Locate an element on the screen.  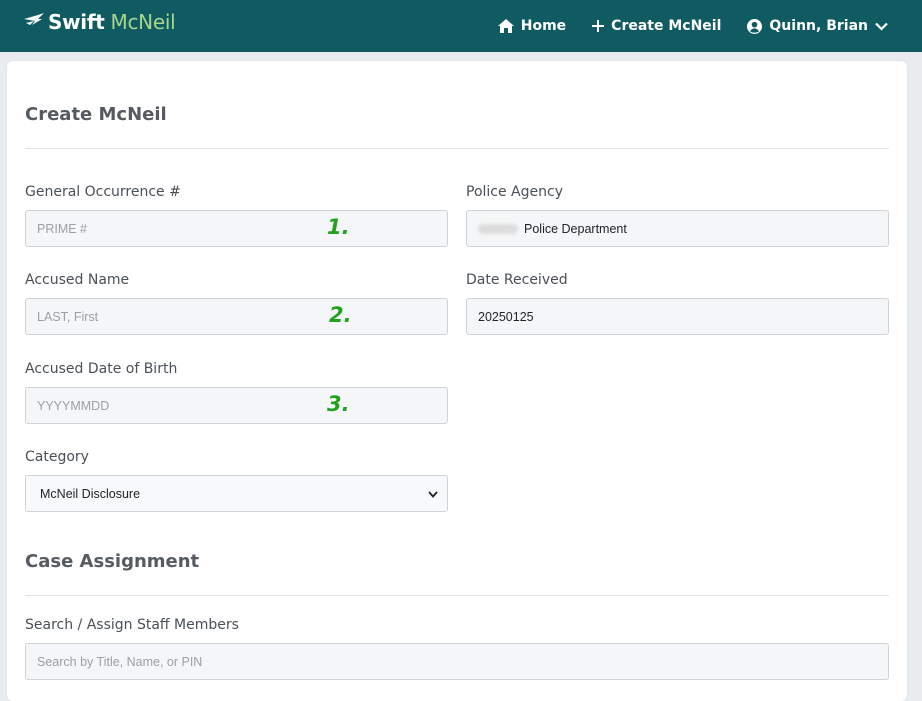
category-label: Category is located at coordinates (57, 457).